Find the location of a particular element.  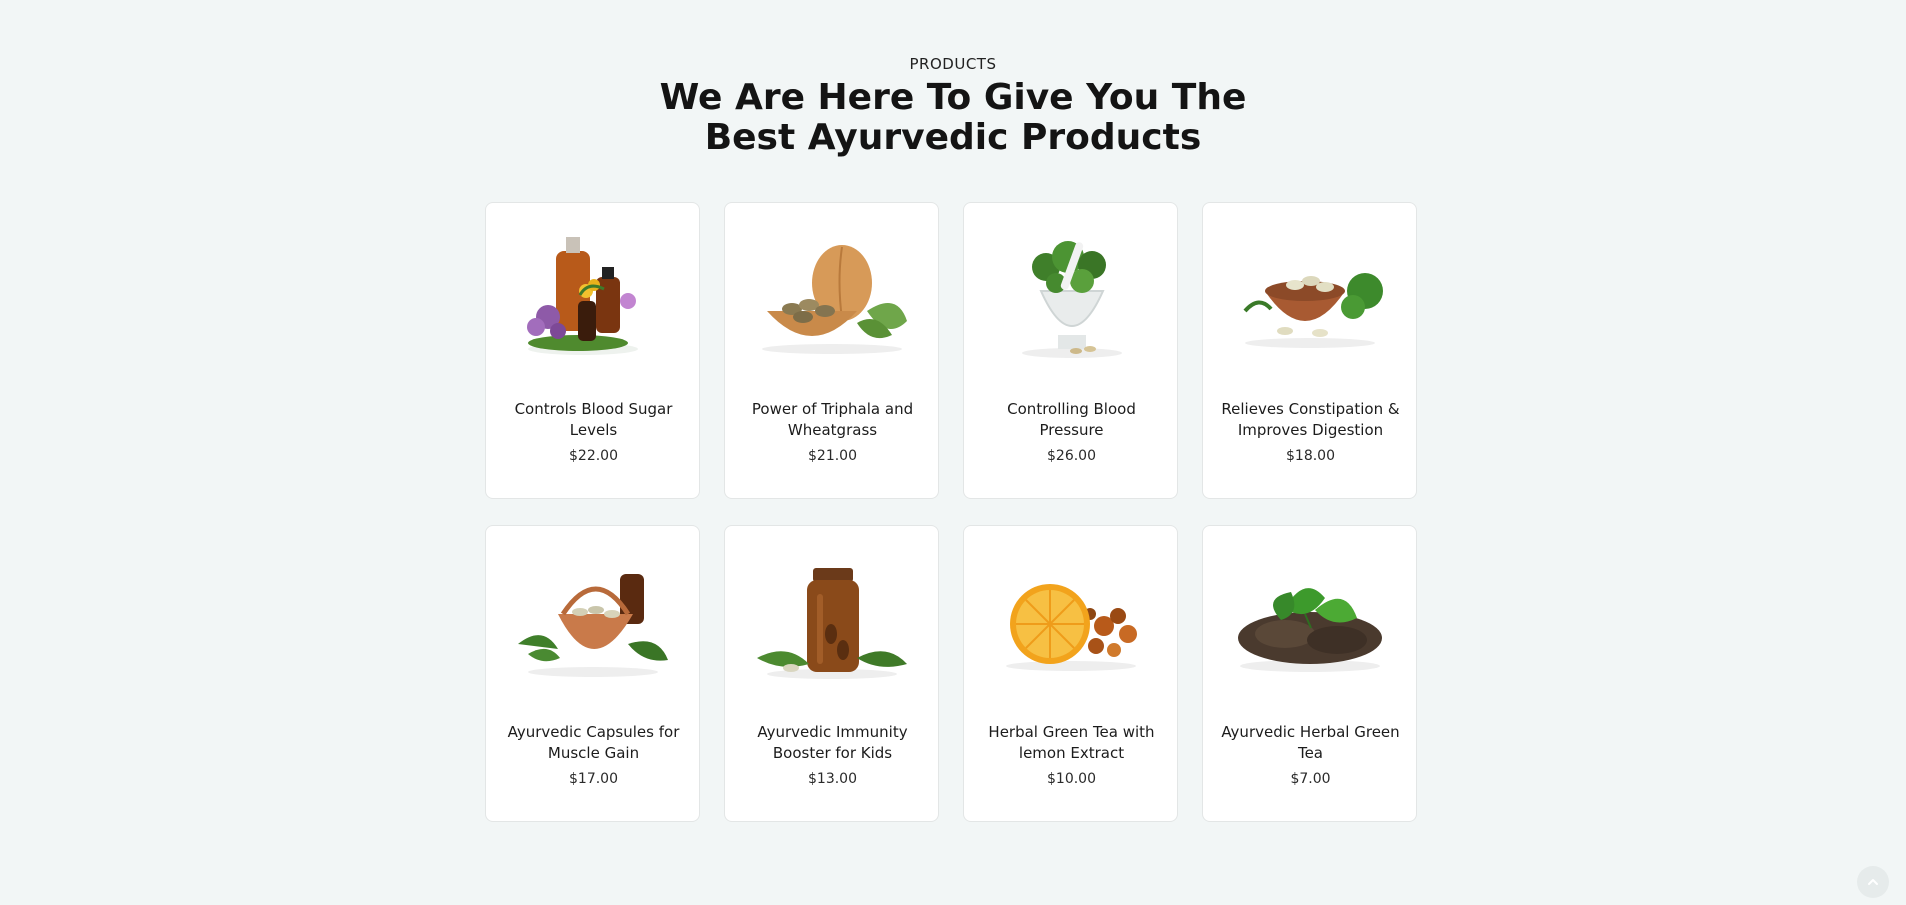

scroll-to-top-button is located at coordinates (1873, 882).